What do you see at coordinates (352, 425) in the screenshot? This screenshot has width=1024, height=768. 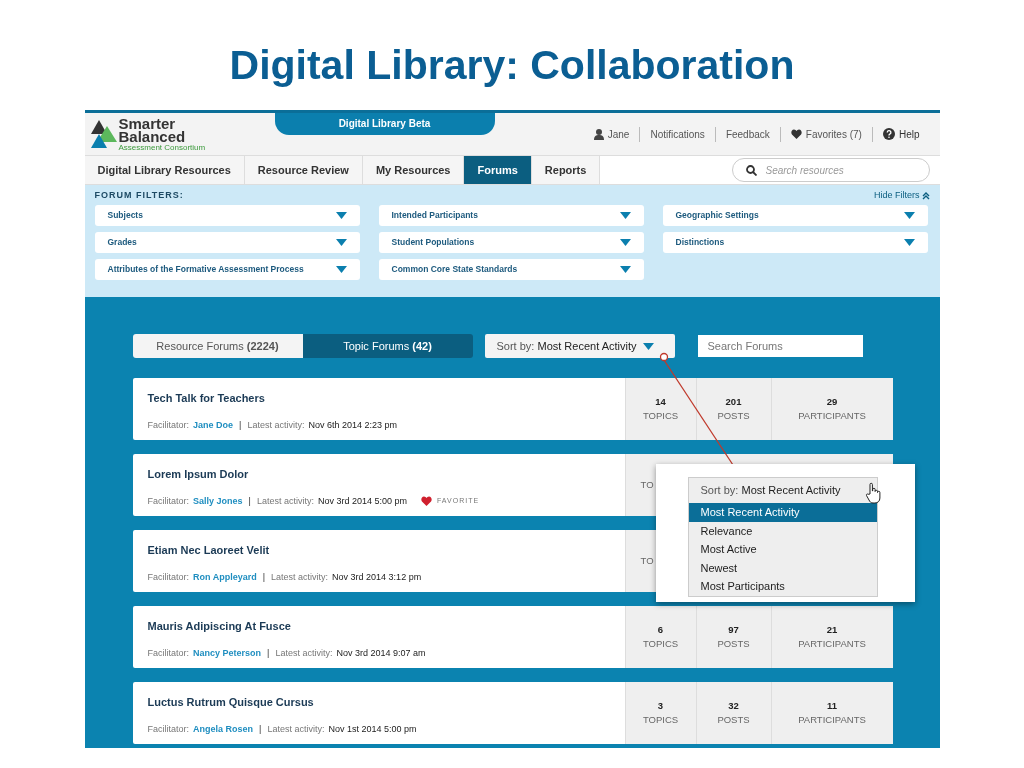 I see `activity-date: Nov 6th 2014 2:23 pm` at bounding box center [352, 425].